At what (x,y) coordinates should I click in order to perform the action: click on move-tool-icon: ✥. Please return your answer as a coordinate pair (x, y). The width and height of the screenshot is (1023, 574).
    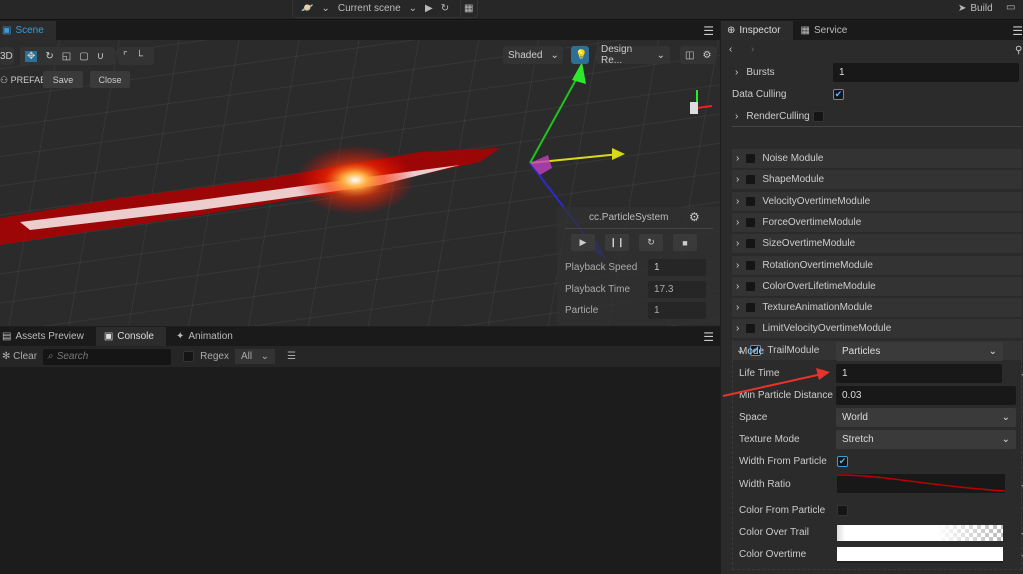
    Looking at the image, I should click on (31, 56).